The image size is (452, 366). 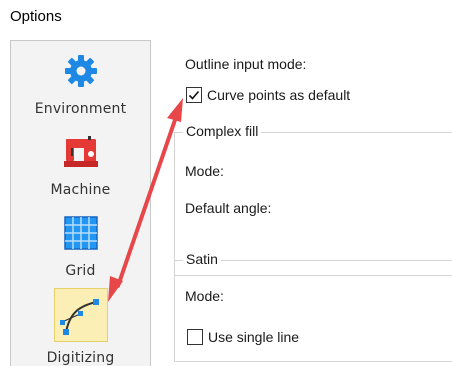 I want to click on sidebar-item-label: Grid, so click(x=80, y=271).